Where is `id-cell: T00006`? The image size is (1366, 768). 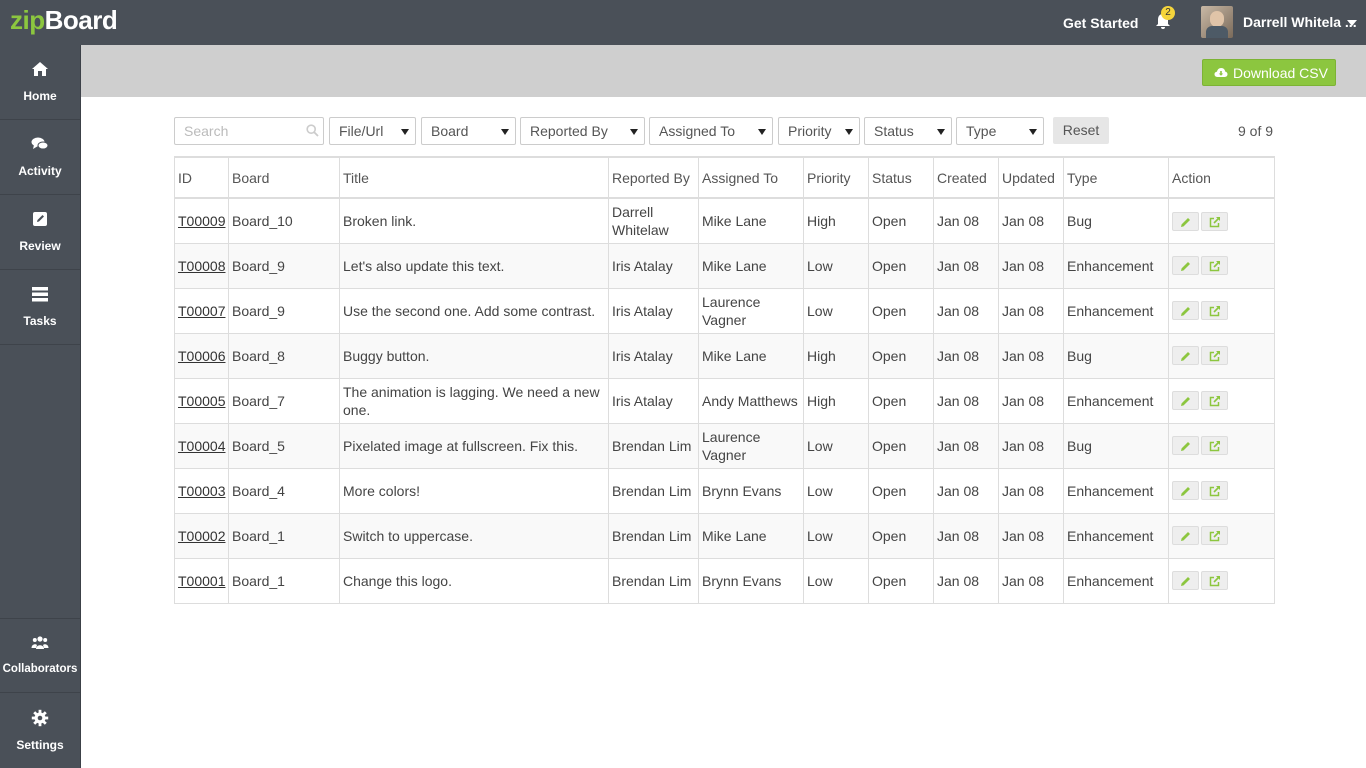 id-cell: T00006 is located at coordinates (201, 355).